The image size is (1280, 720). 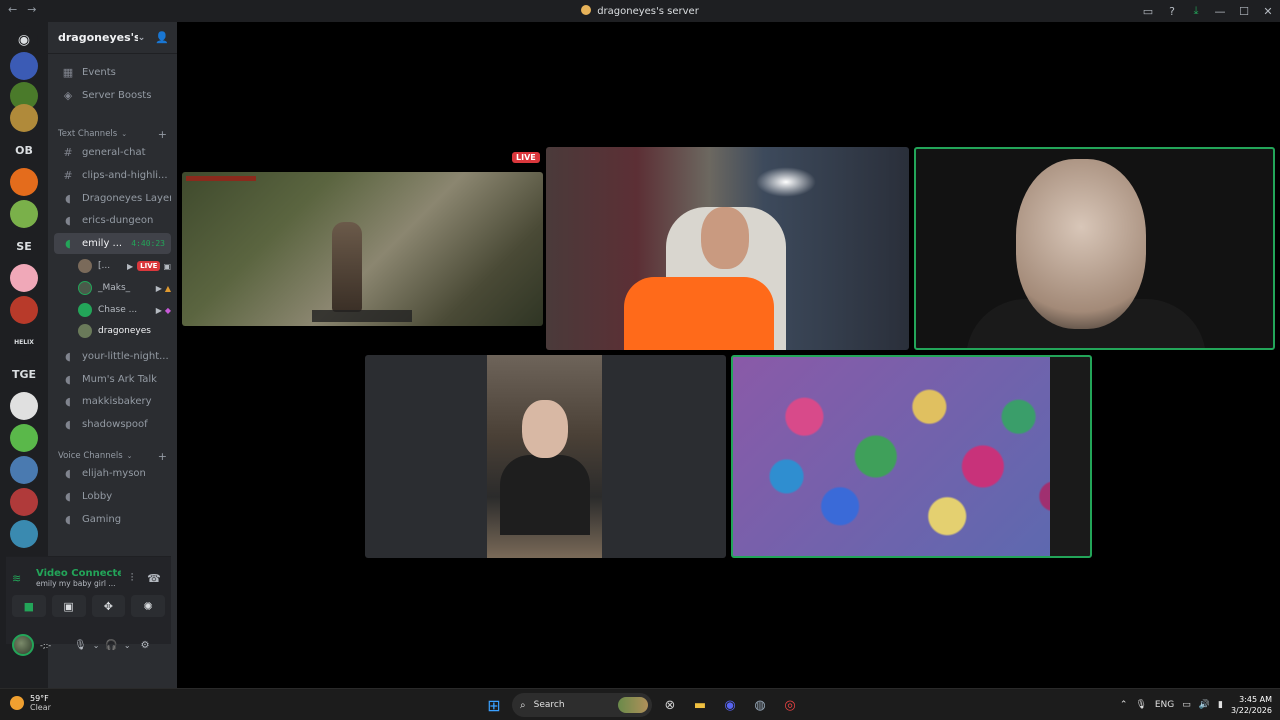 What do you see at coordinates (124, 266) in the screenshot?
I see `voice-user: [... ▶ LIVE ▣` at bounding box center [124, 266].